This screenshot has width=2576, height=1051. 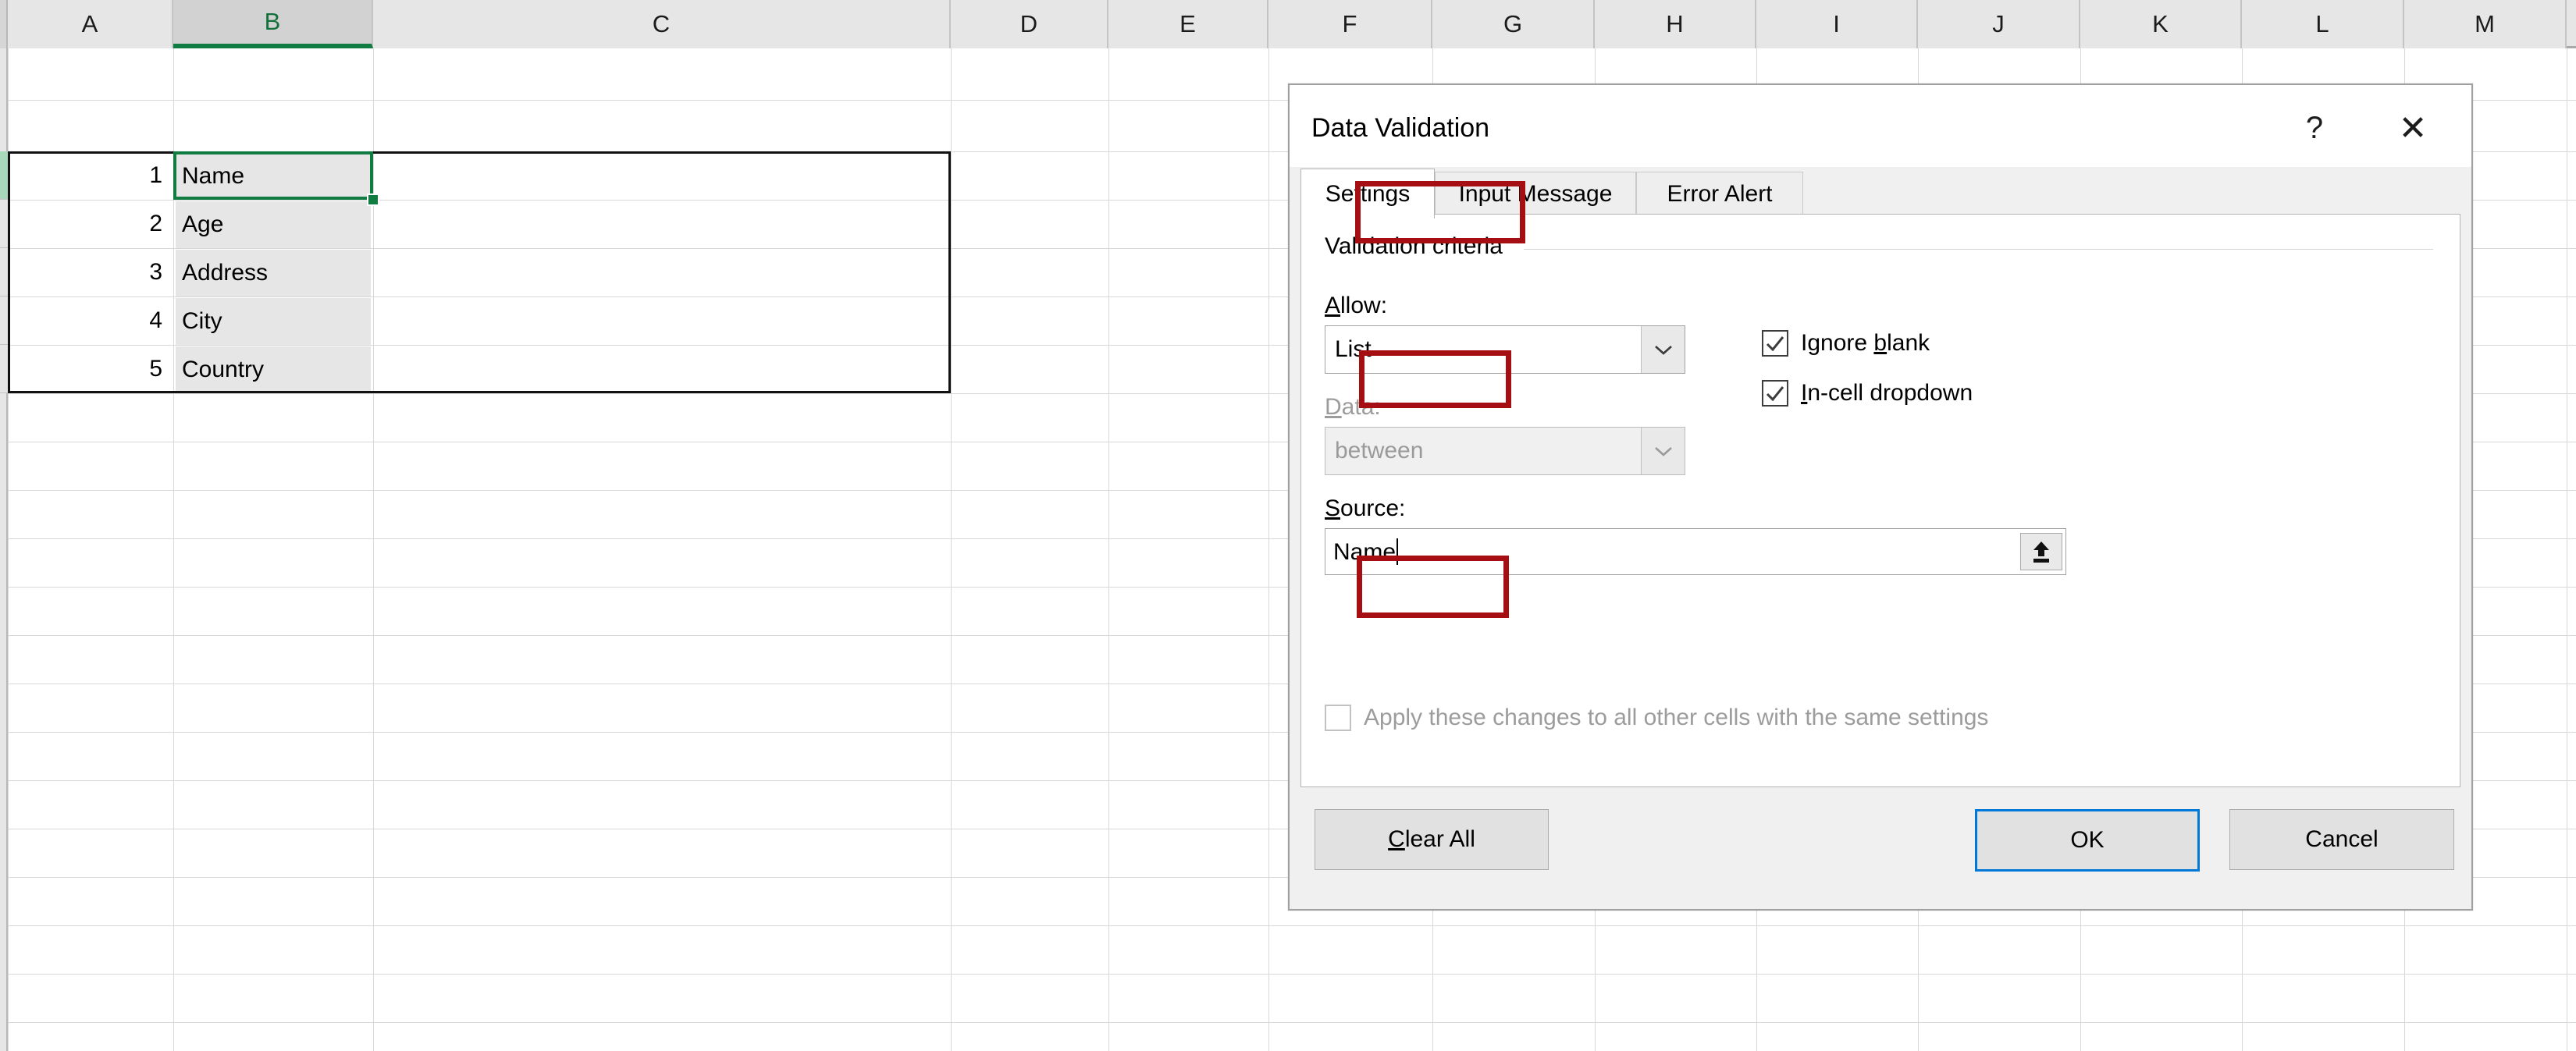 What do you see at coordinates (1373, 508) in the screenshot?
I see `source-label-rest: ource:` at bounding box center [1373, 508].